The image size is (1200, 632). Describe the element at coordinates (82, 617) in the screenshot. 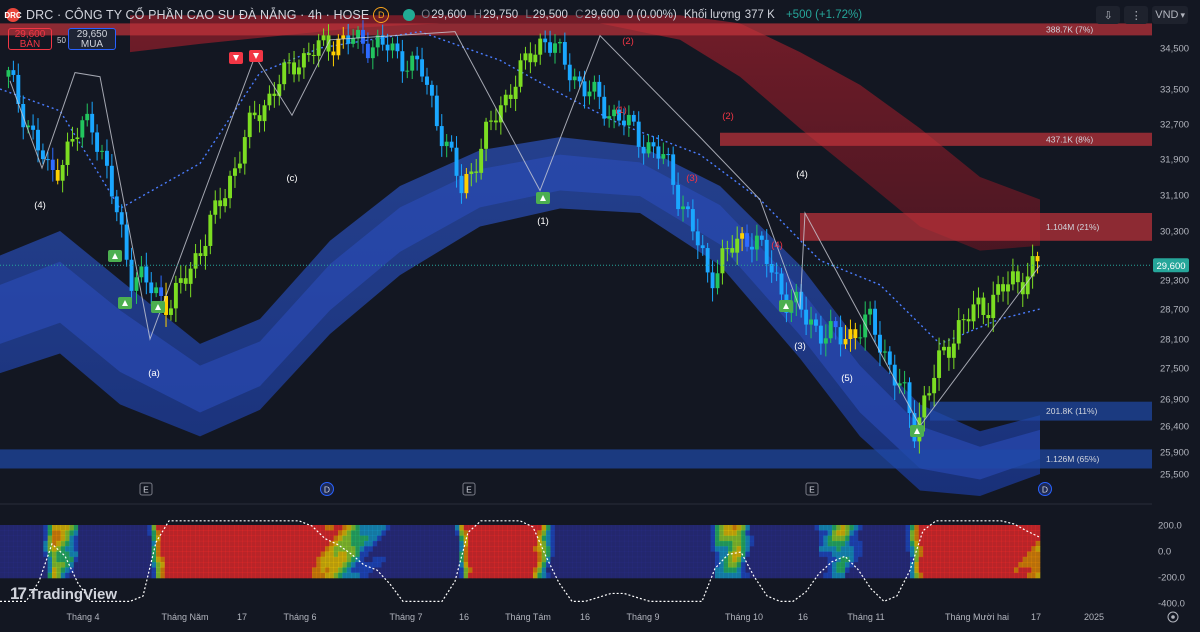

I see `time-axis-label: Tháng 4` at that location.